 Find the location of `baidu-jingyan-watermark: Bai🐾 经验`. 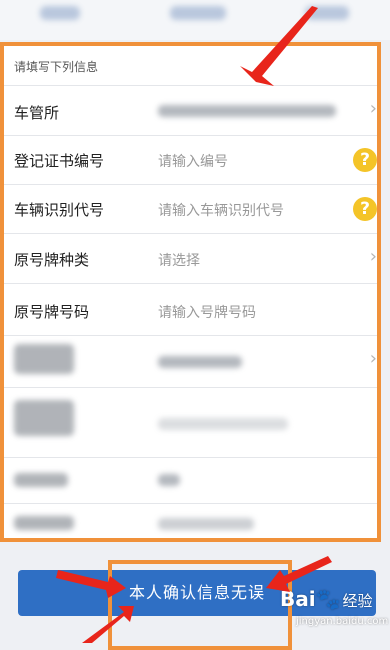

baidu-jingyan-watermark: Bai🐾 经验 is located at coordinates (326, 599).